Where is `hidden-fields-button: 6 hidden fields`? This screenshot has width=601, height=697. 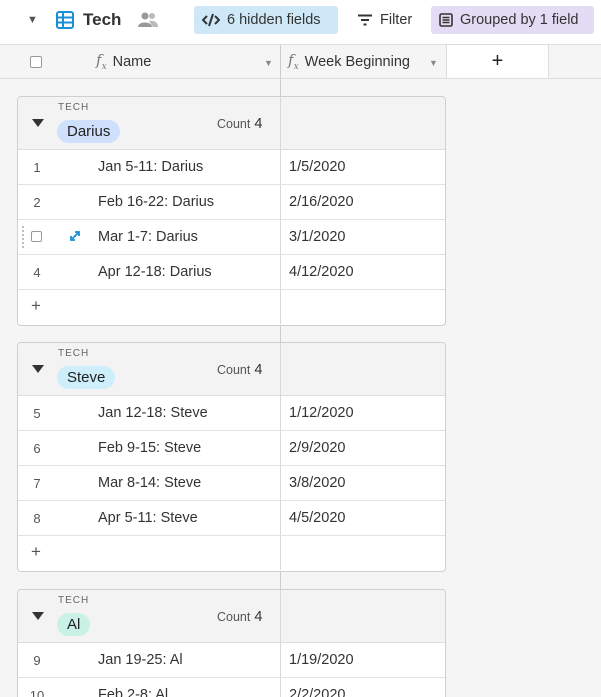 hidden-fields-button: 6 hidden fields is located at coordinates (266, 20).